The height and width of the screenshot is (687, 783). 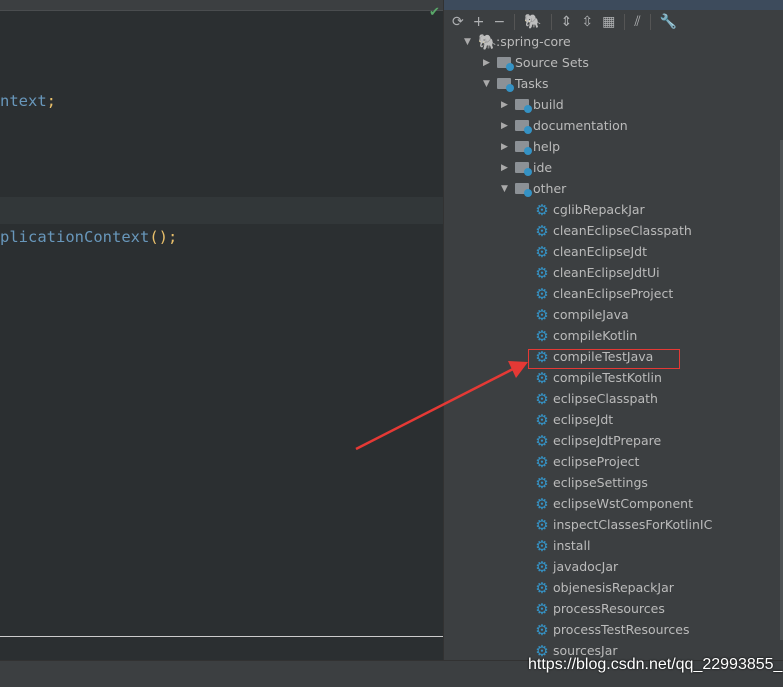 I want to click on watermark: https://blog.csdn.net/qq_22993855_, so click(x=655, y=664).